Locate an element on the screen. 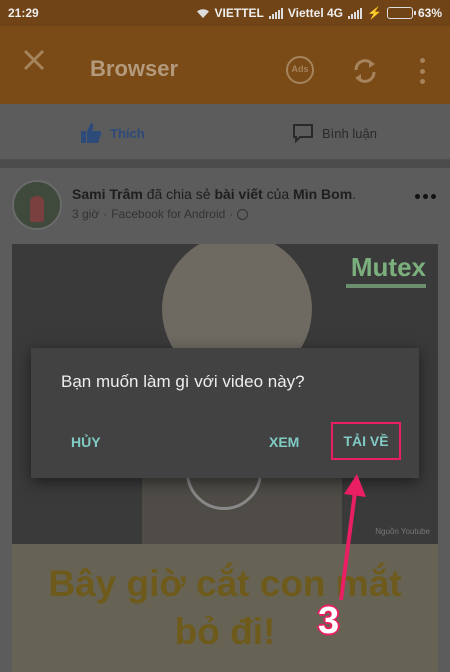 Image resolution: width=450 pixels, height=672 pixels. browser-toolbar: Browser Ads is located at coordinates (225, 65).